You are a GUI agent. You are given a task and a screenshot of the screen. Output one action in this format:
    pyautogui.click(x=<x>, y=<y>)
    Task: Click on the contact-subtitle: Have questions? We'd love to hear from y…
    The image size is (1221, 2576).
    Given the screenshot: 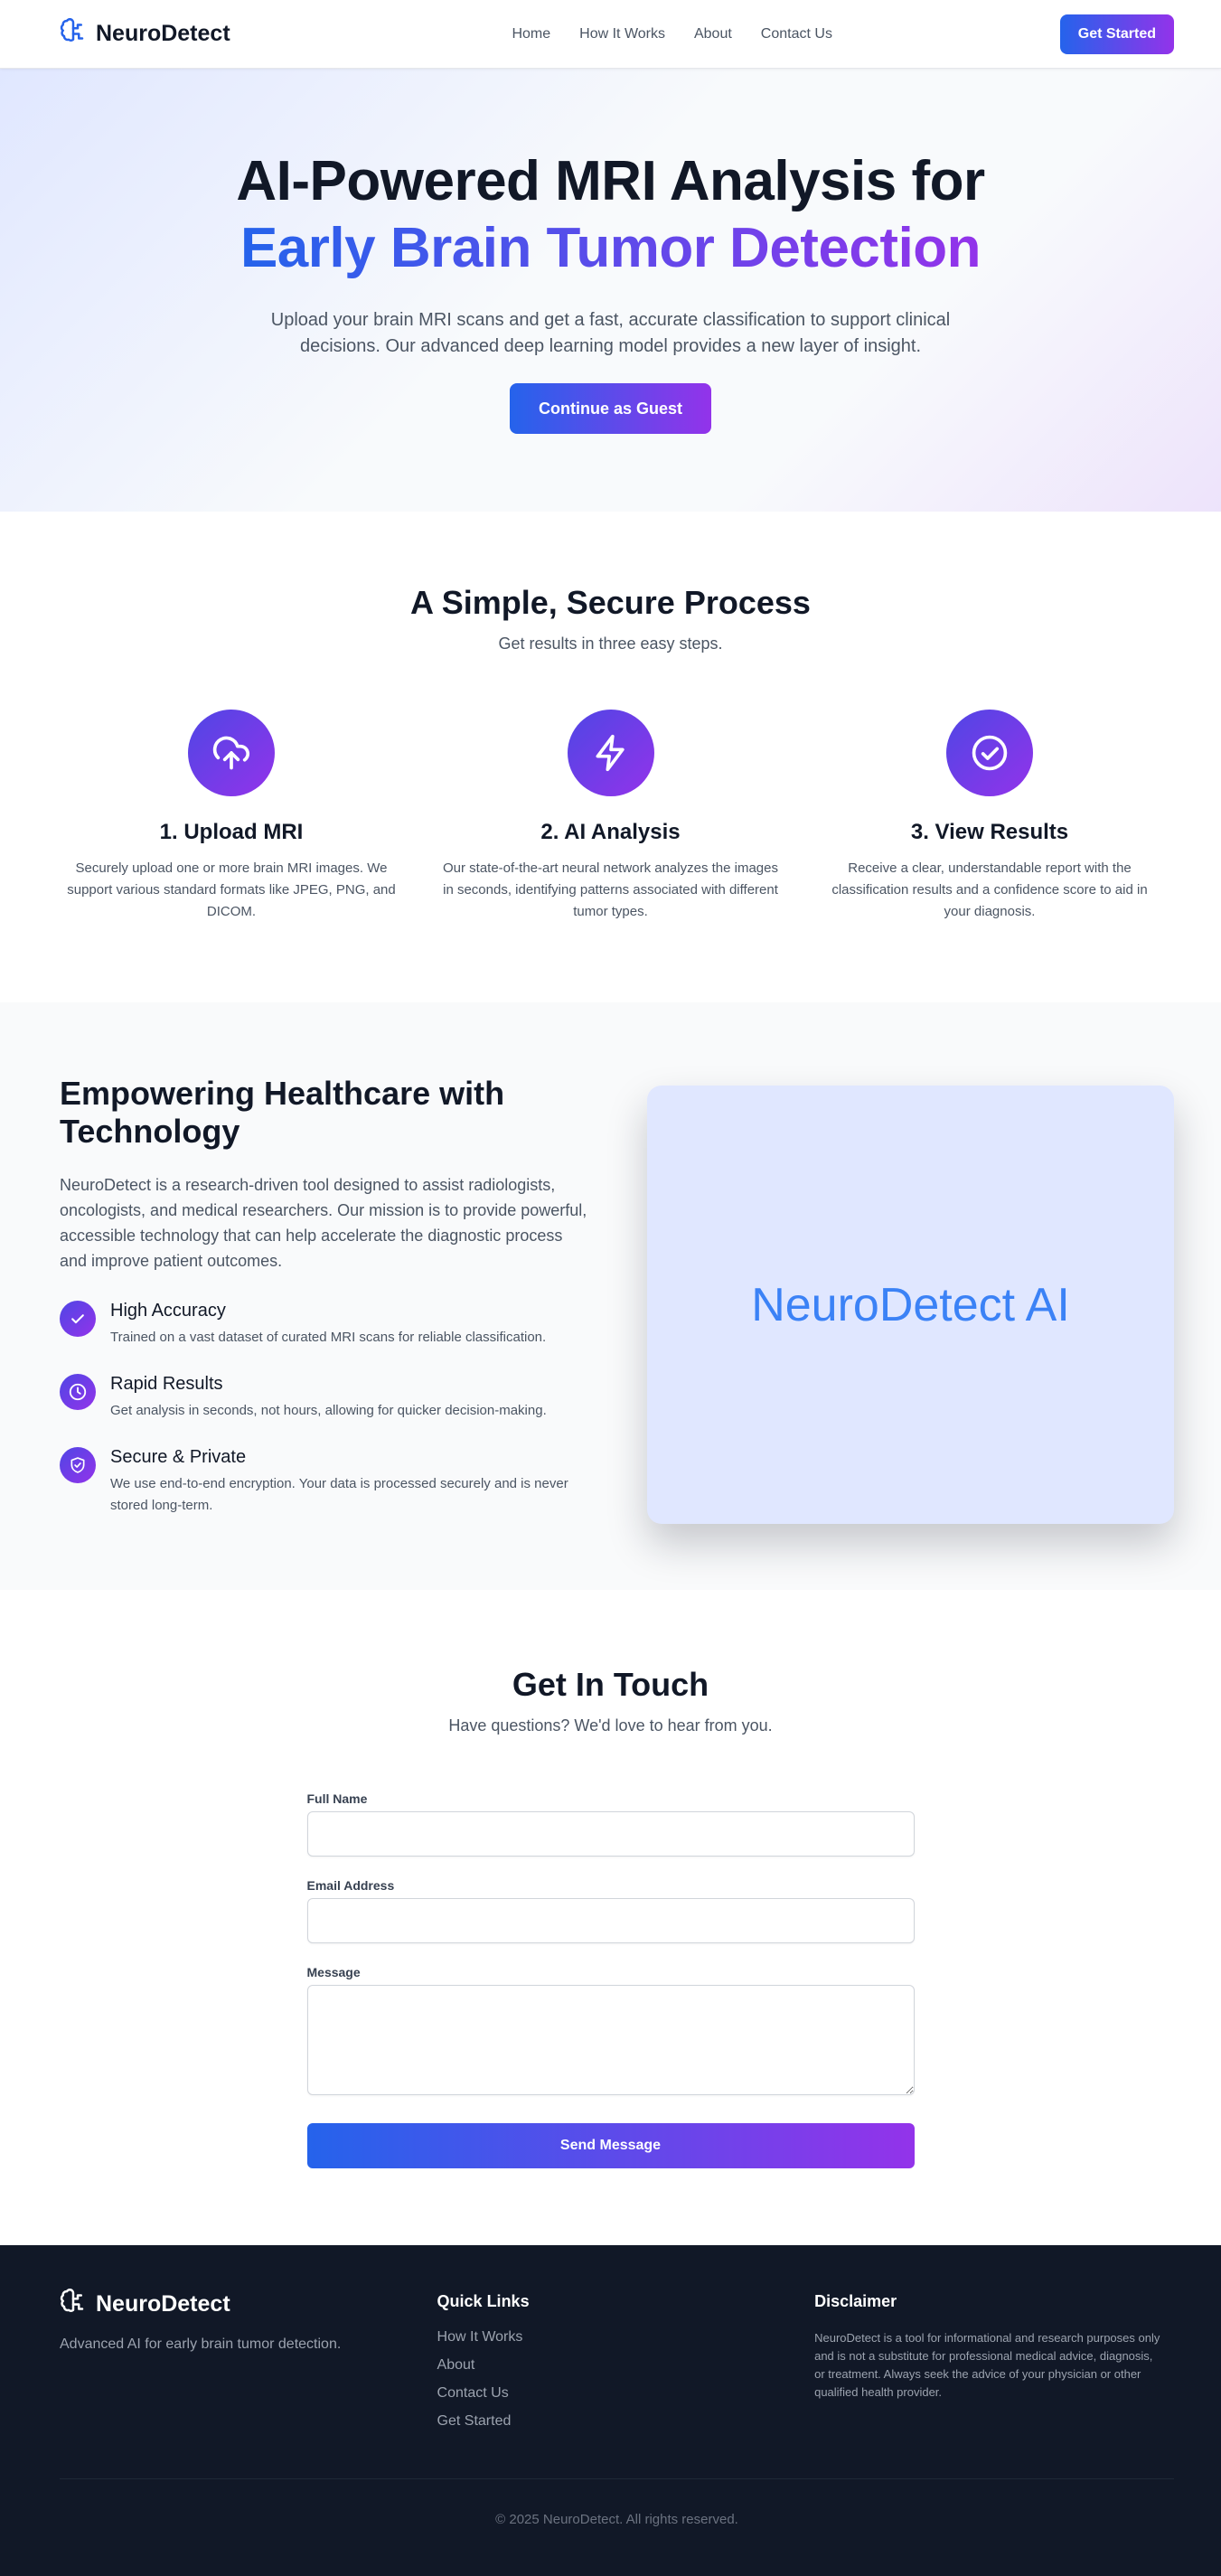 What is the action you would take?
    pyautogui.click(x=611, y=1726)
    